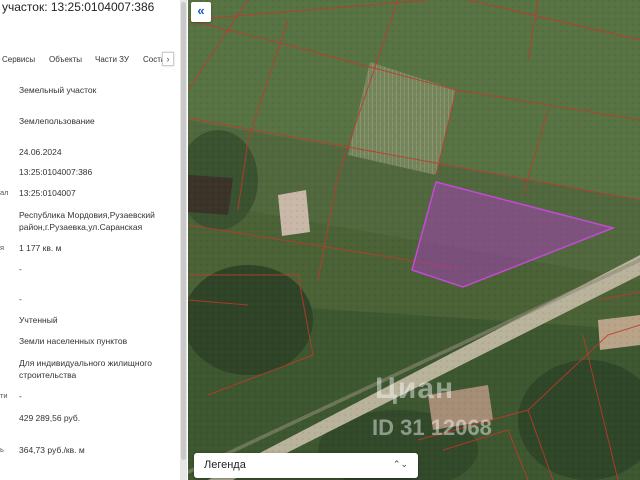  What do you see at coordinates (56, 172) in the screenshot?
I see `row-value-cadastral-number: 13:25:0104007:386` at bounding box center [56, 172].